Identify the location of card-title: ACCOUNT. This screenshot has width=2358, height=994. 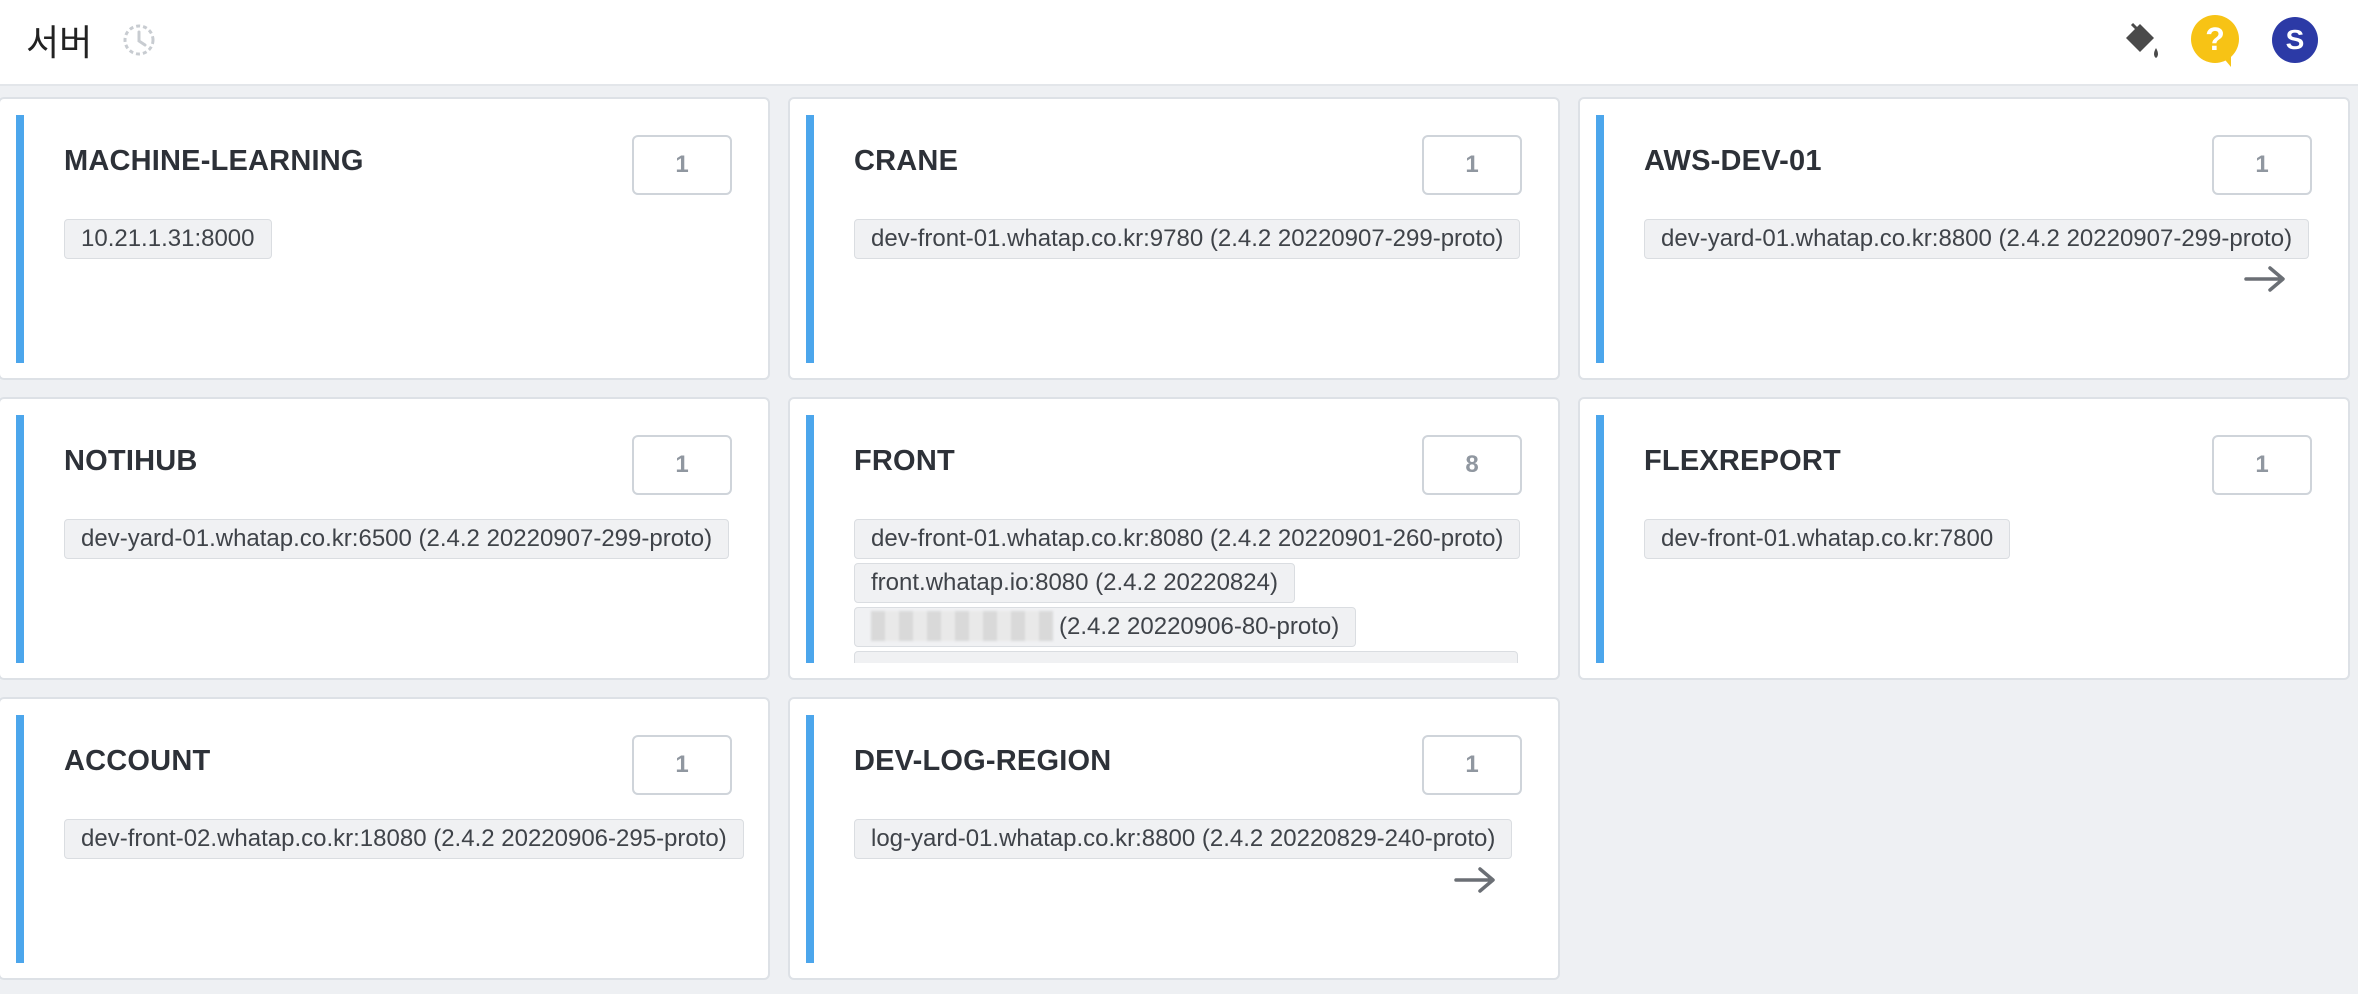
(137, 761).